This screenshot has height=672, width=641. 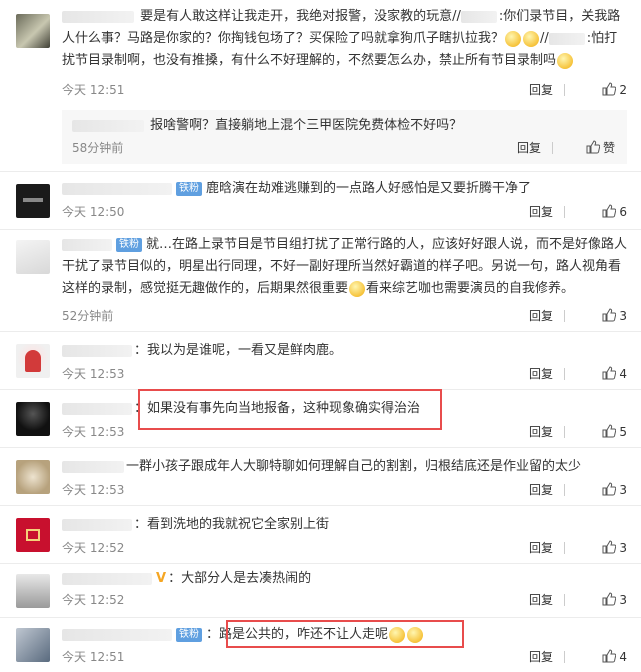 What do you see at coordinates (345, 634) in the screenshot?
I see `highlight-box` at bounding box center [345, 634].